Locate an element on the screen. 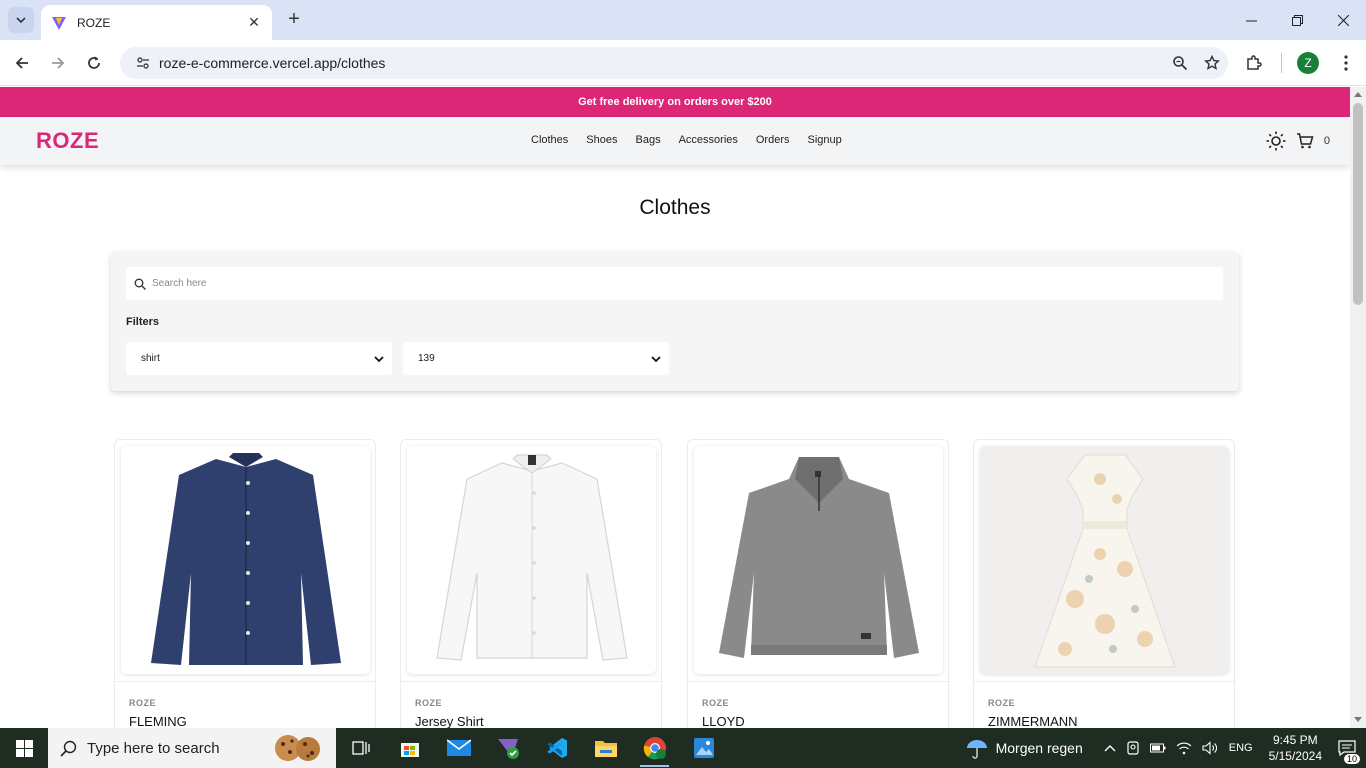 Image resolution: width=1366 pixels, height=768 pixels. weather-widget: Morgen regen is located at coordinates (1024, 748).